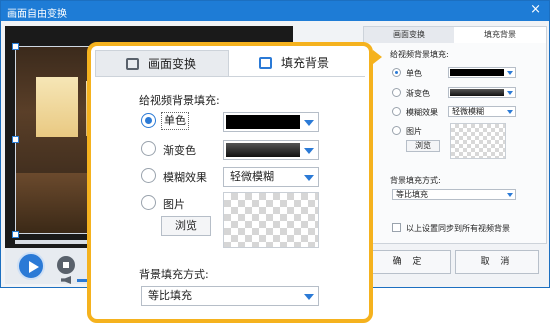 Image resolution: width=550 pixels, height=324 pixels. I want to click on zoom-tab-strip: 画面变换 填充背景, so click(230, 61).